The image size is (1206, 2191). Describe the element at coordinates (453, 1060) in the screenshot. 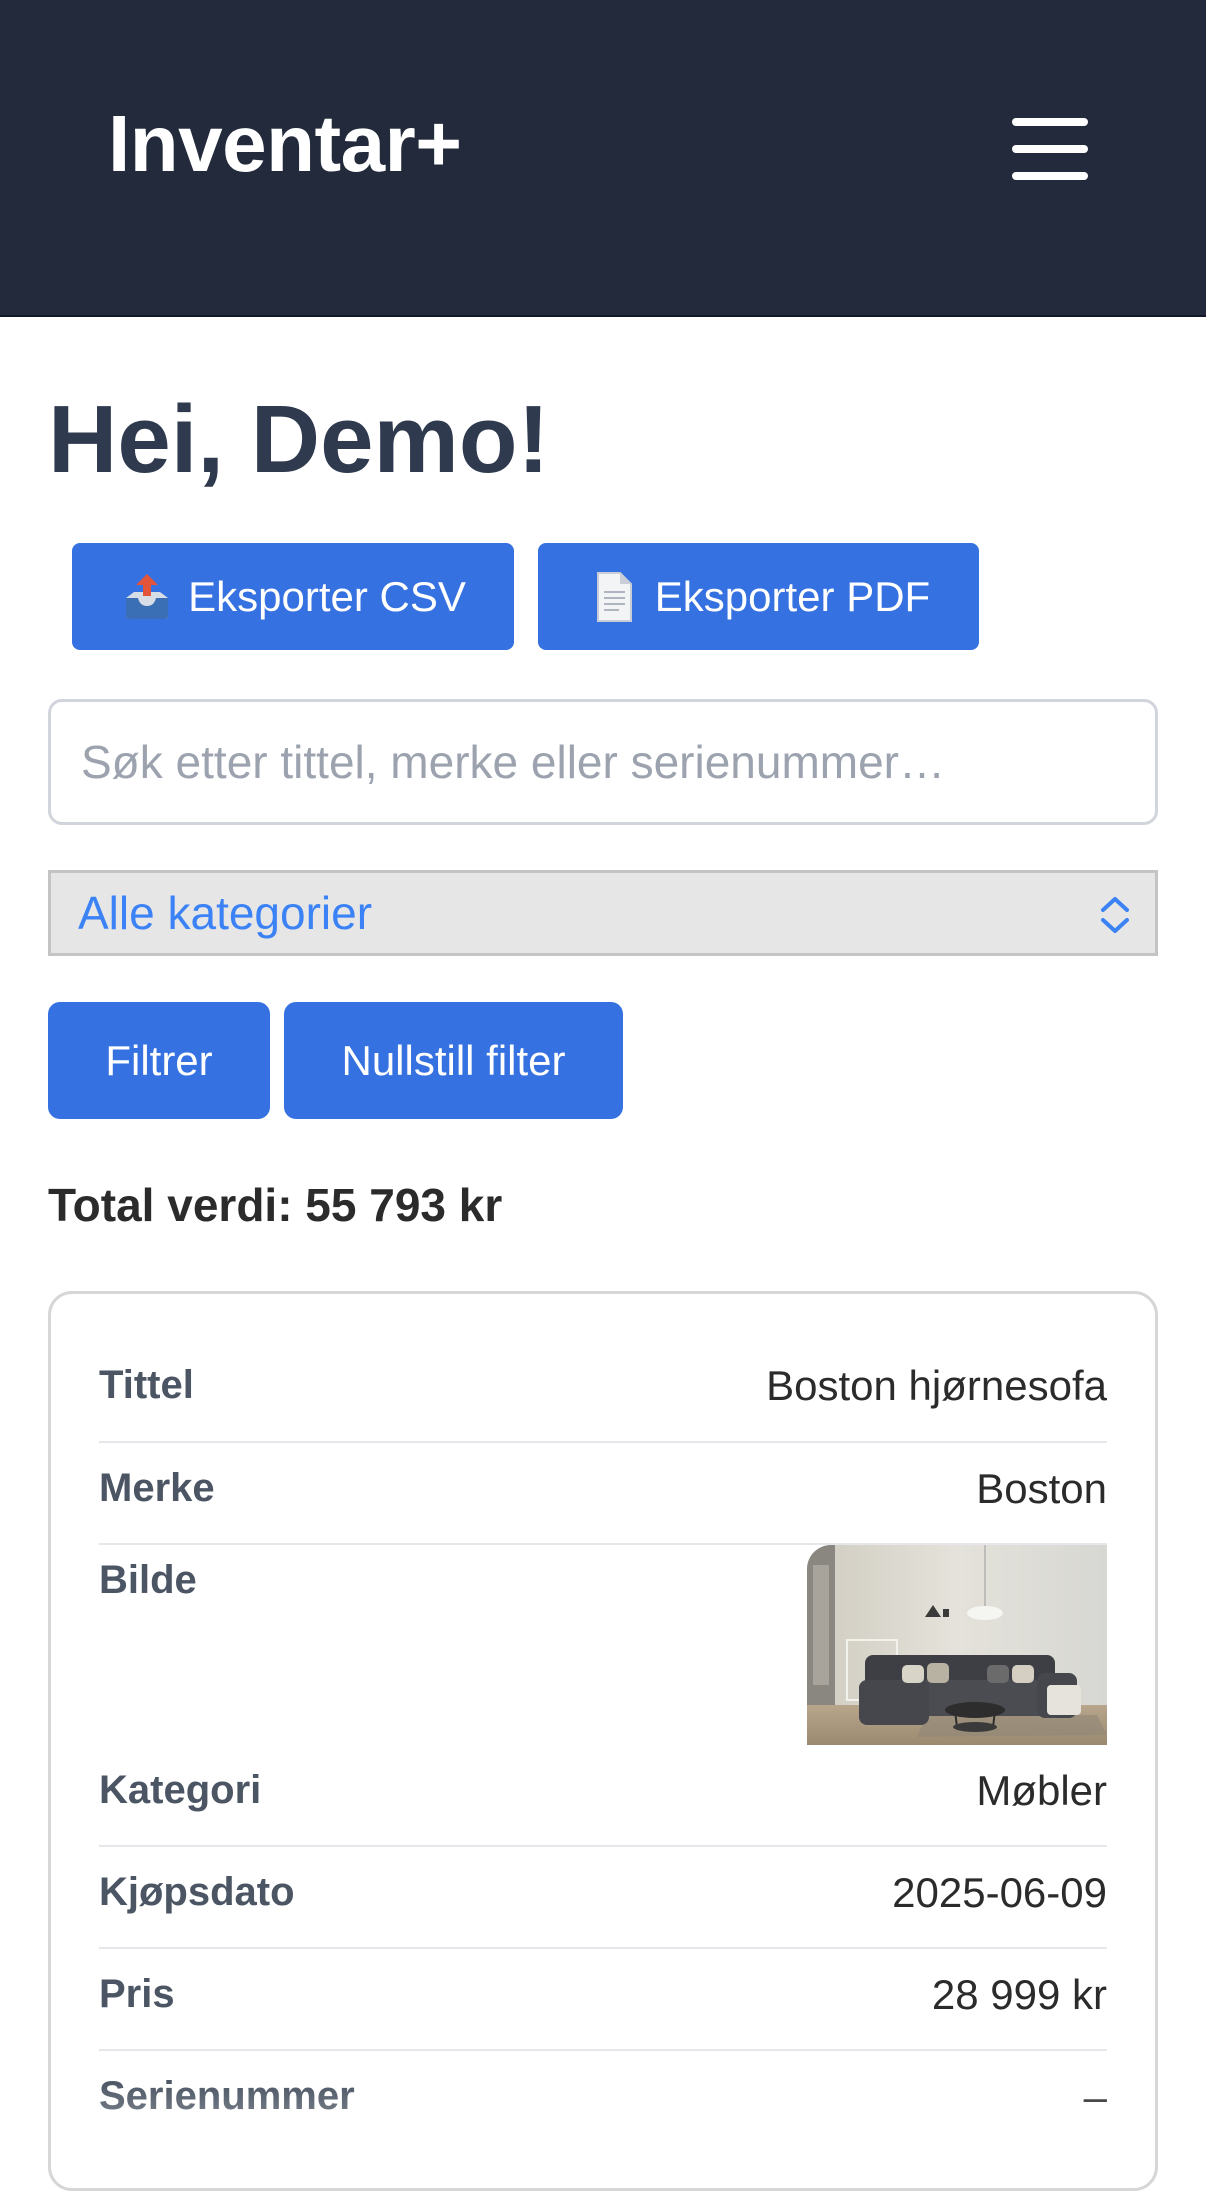

I see `reset-filter-button: Nullstill filter` at that location.